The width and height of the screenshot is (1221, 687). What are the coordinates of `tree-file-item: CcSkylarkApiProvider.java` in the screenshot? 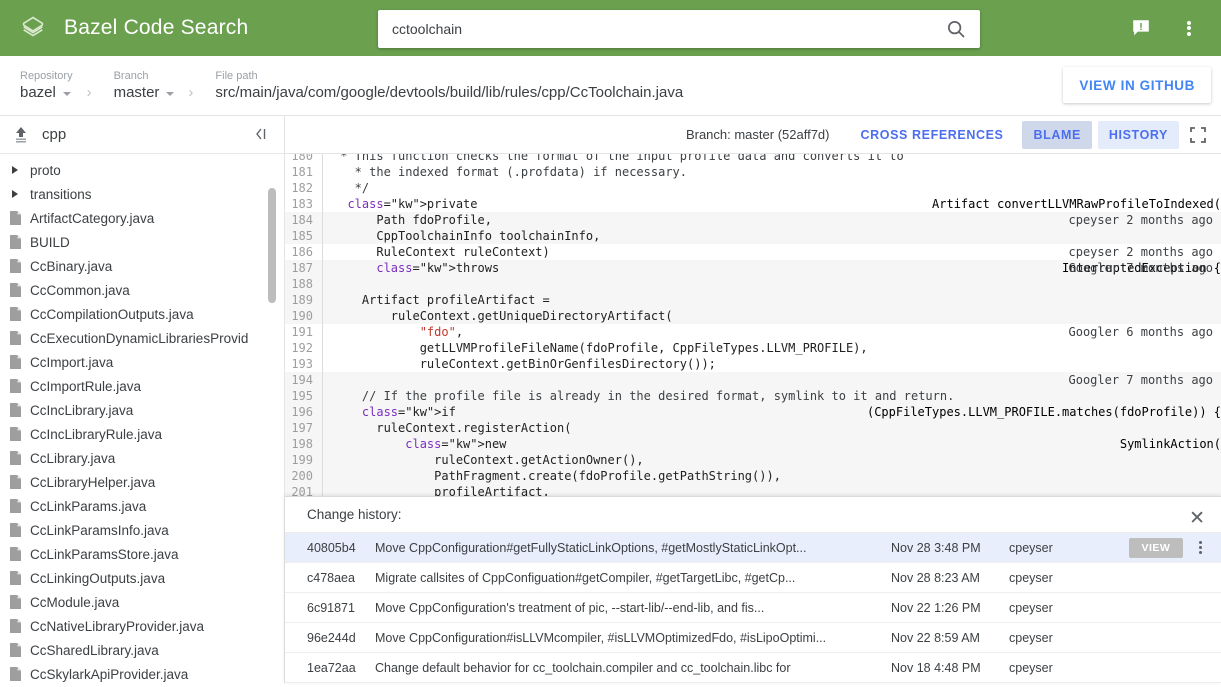 It's located at (142, 672).